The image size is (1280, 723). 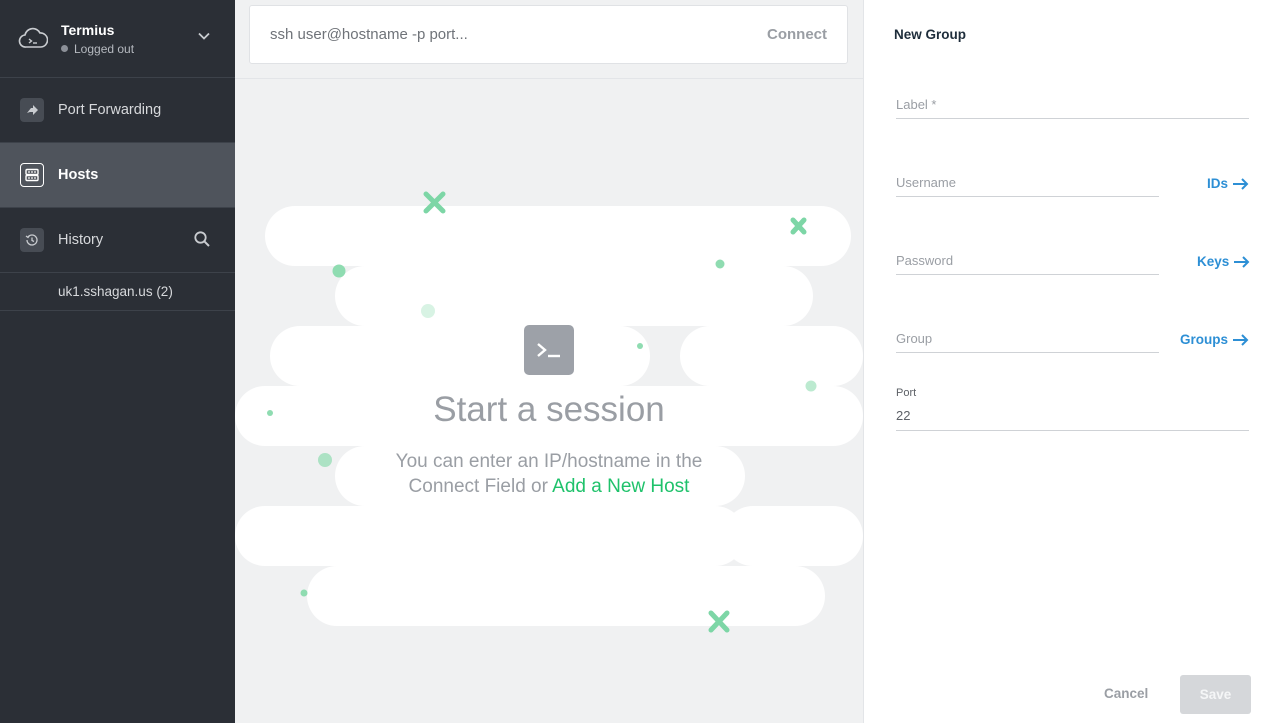 What do you see at coordinates (549, 350) in the screenshot?
I see `terminal-icon` at bounding box center [549, 350].